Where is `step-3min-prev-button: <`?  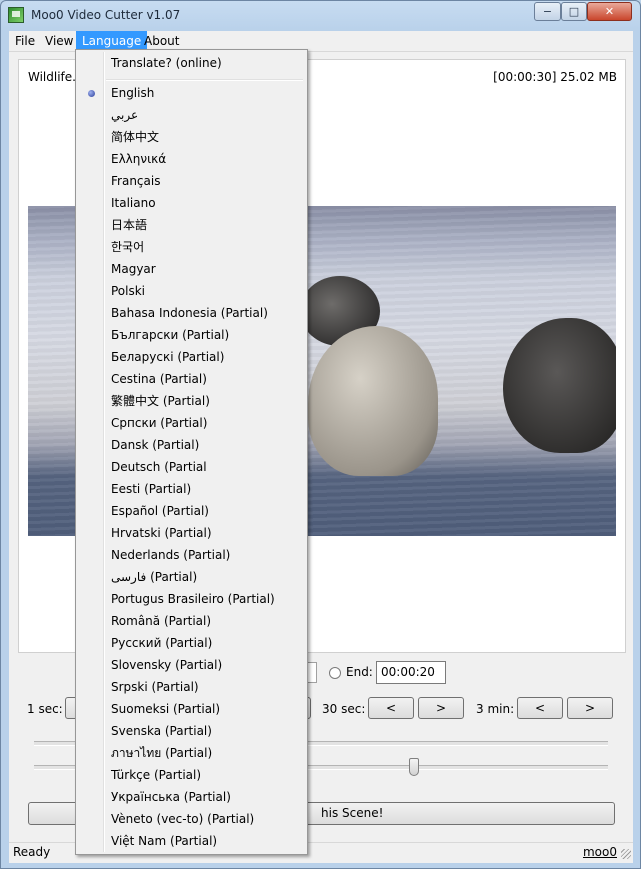 step-3min-prev-button: < is located at coordinates (540, 708).